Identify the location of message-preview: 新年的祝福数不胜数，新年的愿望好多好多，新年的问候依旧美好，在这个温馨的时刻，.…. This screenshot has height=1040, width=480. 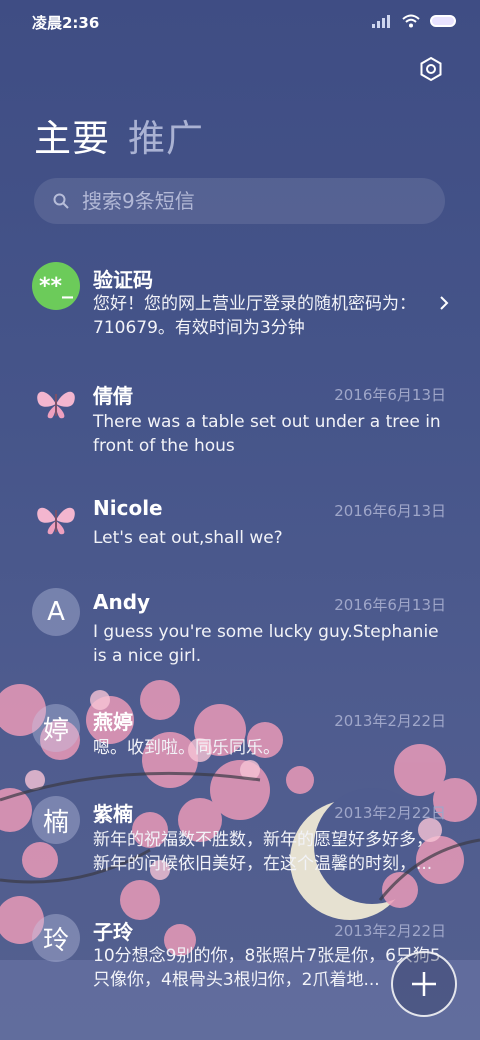
(263, 852).